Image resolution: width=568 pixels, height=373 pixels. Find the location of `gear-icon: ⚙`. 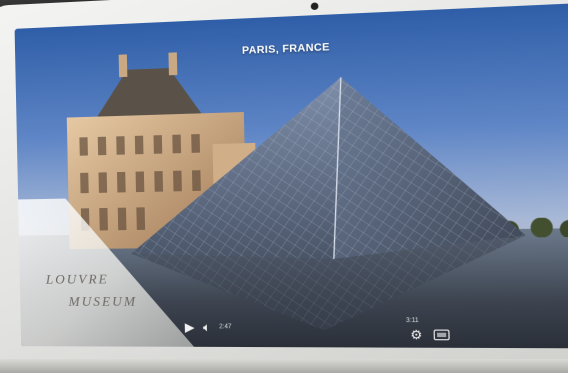

gear-icon: ⚙ is located at coordinates (416, 334).